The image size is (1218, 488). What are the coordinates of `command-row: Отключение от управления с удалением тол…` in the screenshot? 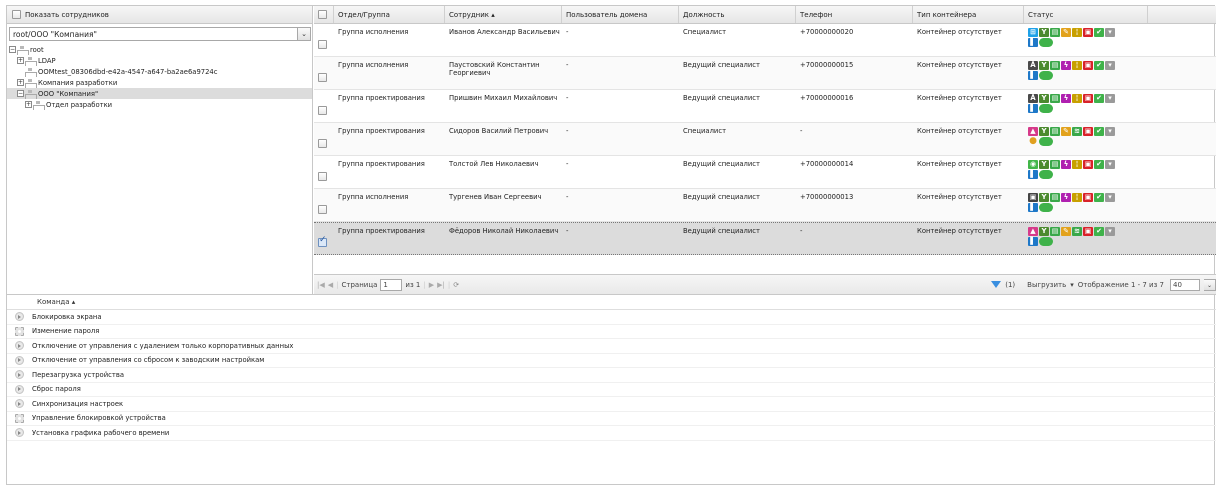 It's located at (611, 346).